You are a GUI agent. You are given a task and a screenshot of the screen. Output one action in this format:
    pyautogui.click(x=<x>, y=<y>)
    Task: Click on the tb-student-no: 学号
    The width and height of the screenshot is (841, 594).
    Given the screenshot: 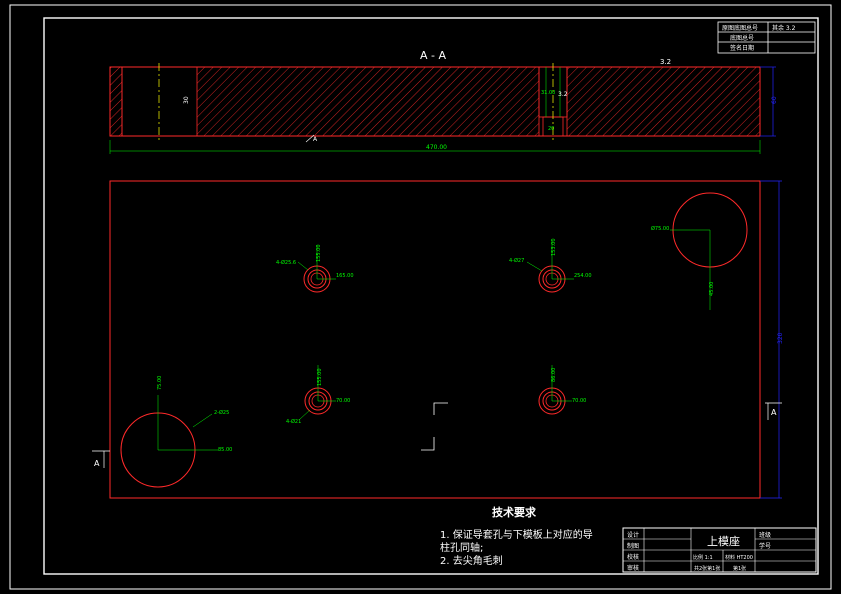 What is the action you would take?
    pyautogui.click(x=765, y=546)
    